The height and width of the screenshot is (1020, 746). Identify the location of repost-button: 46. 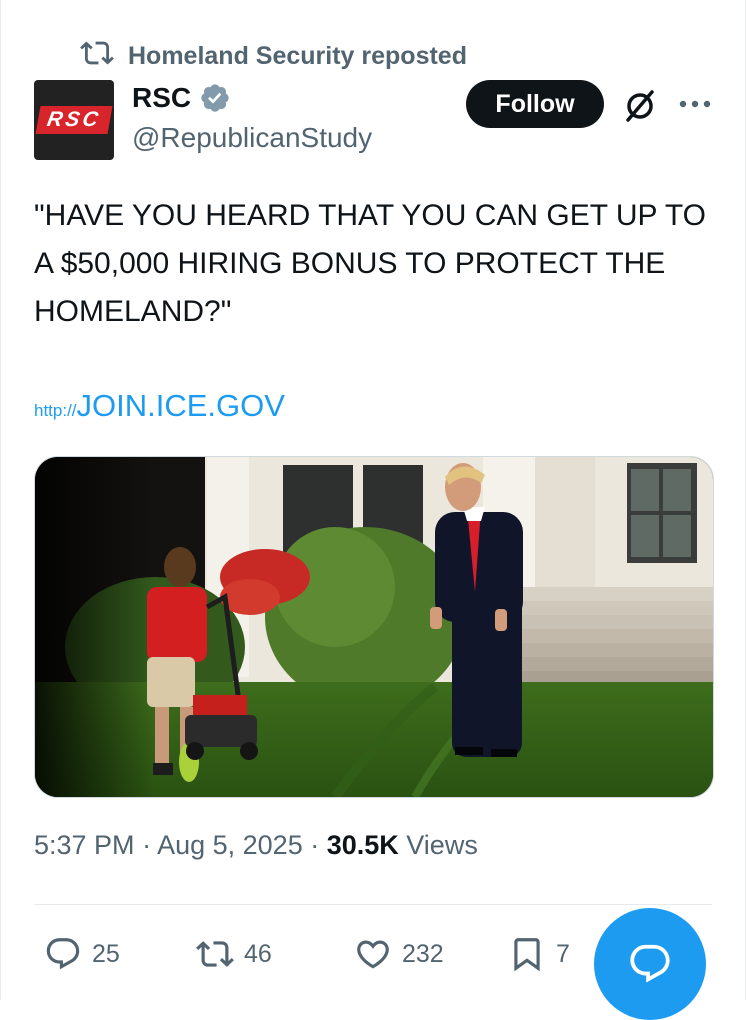
(234, 954).